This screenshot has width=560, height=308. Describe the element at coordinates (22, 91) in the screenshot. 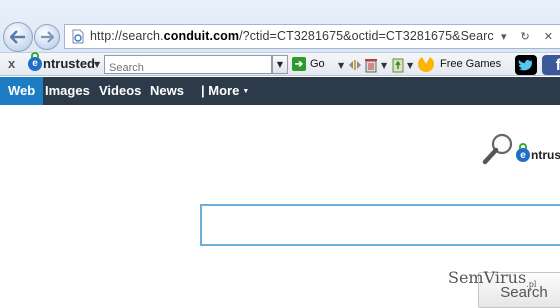

I see `tab-web: Web` at that location.